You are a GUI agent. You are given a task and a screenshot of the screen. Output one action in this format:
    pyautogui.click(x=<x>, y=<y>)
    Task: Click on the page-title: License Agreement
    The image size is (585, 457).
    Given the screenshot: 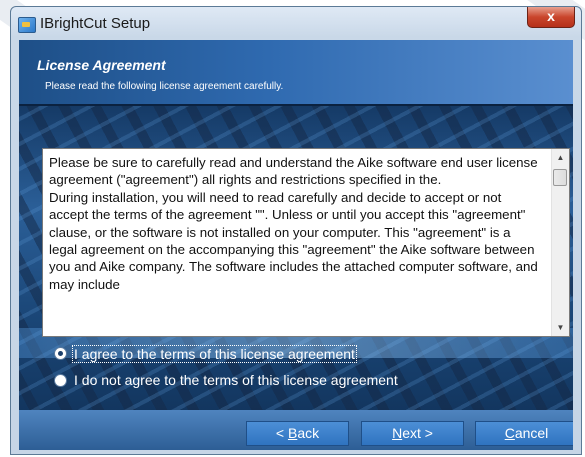 What is the action you would take?
    pyautogui.click(x=101, y=65)
    